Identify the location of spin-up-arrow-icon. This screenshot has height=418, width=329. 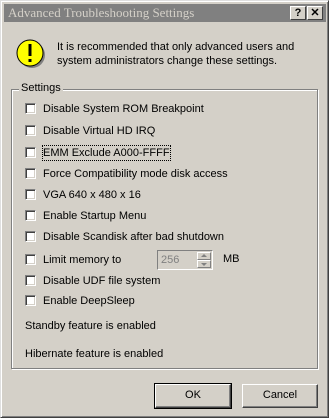
(204, 256).